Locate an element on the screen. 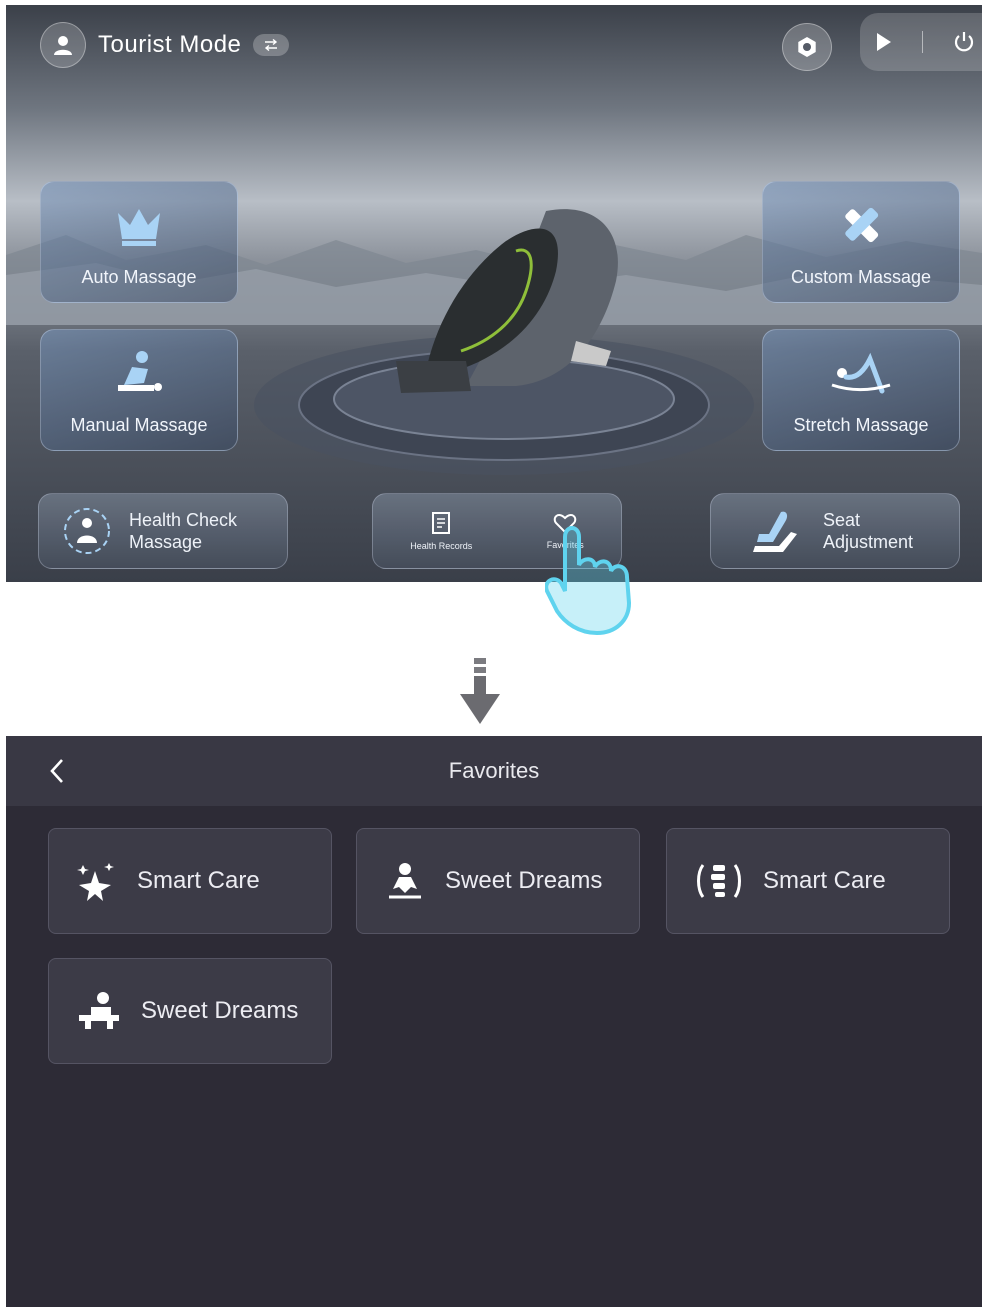 Image resolution: width=982 pixels, height=1307 pixels. masseur-icon is located at coordinates (140, 370).